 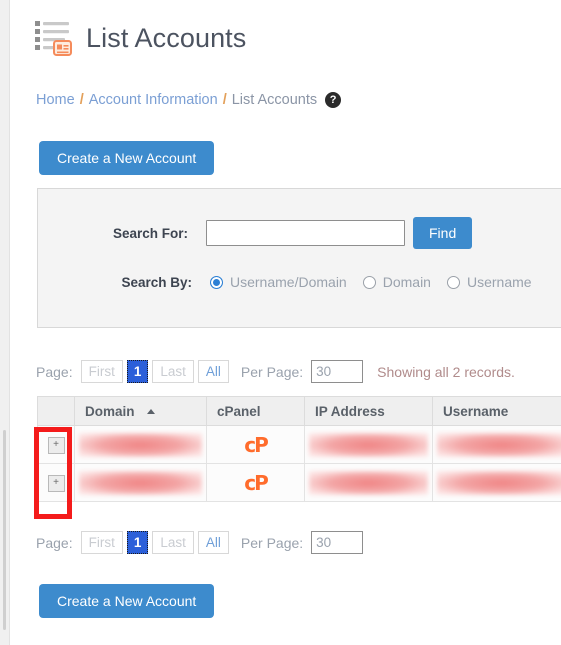 What do you see at coordinates (443, 233) in the screenshot?
I see `find-button: Find` at bounding box center [443, 233].